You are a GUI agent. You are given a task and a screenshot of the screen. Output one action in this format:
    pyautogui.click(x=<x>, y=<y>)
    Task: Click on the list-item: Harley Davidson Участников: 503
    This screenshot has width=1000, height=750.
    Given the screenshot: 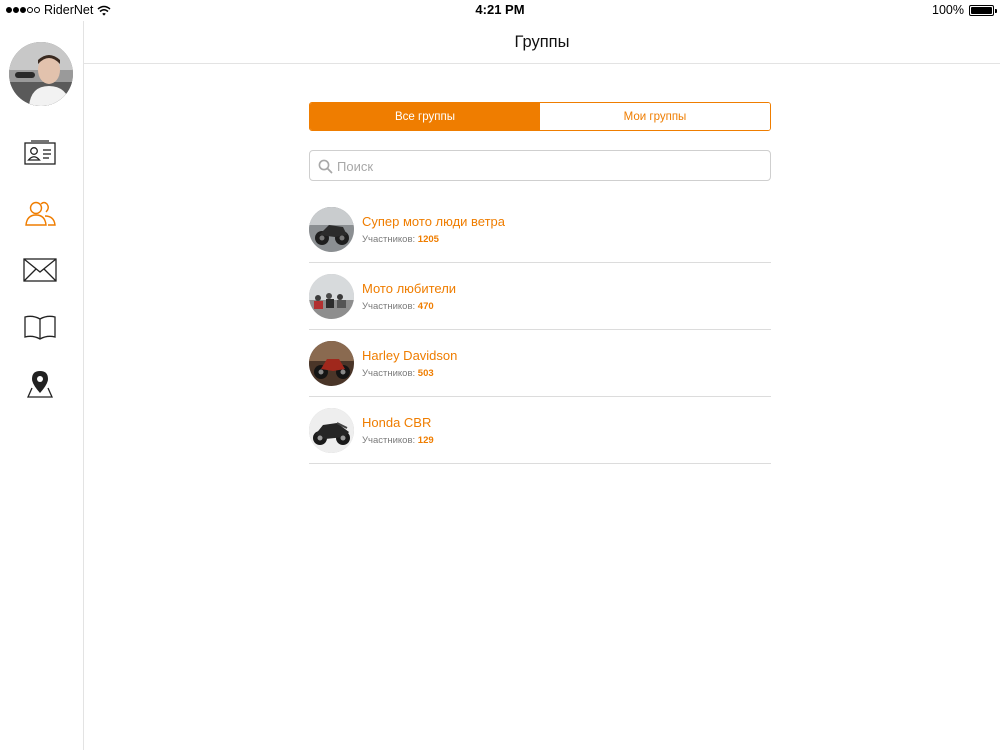 What is the action you would take?
    pyautogui.click(x=540, y=363)
    